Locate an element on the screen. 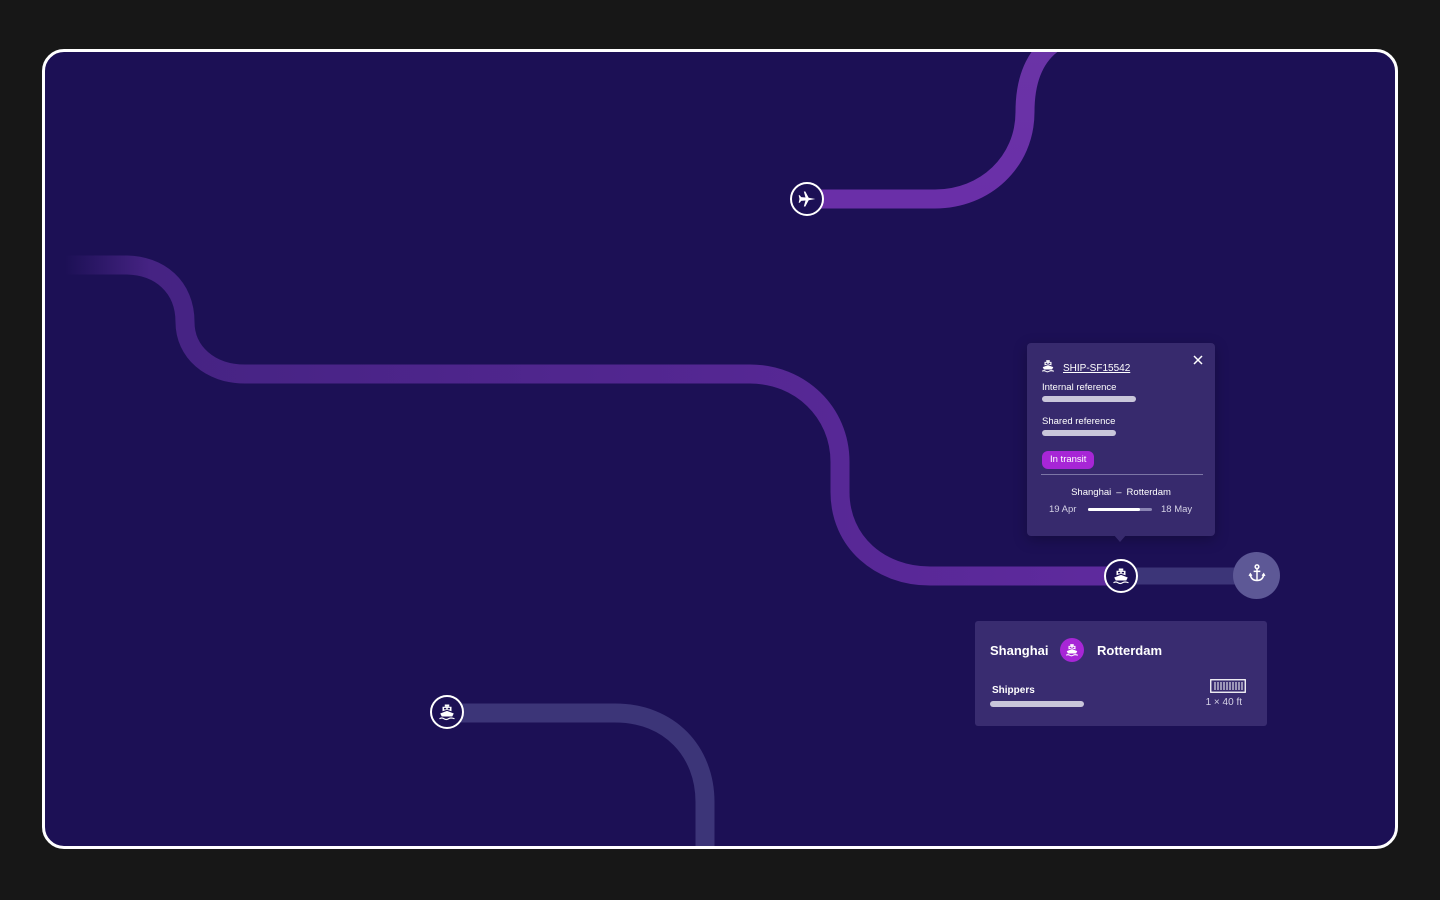 Image resolution: width=1440 pixels, height=900 pixels. card-destination: Rotterdam is located at coordinates (1130, 650).